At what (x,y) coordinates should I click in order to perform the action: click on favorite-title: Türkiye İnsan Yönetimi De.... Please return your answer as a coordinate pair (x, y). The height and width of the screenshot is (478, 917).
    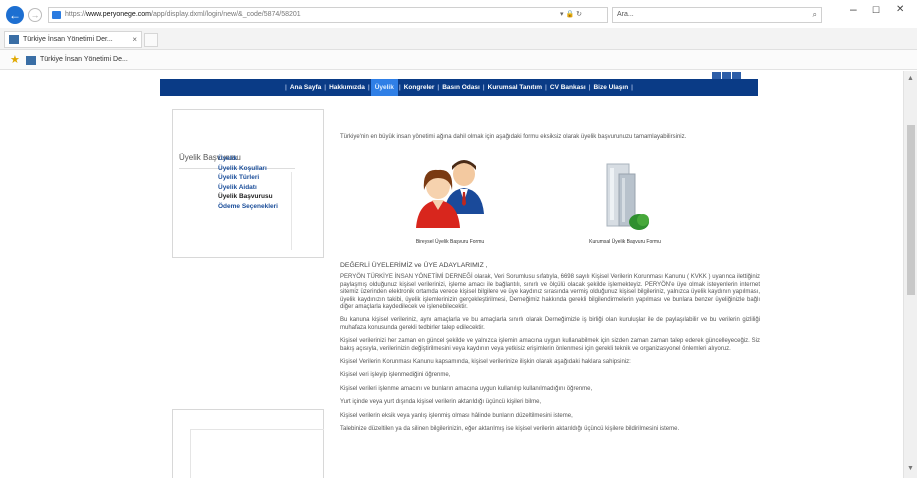
    Looking at the image, I should click on (84, 59).